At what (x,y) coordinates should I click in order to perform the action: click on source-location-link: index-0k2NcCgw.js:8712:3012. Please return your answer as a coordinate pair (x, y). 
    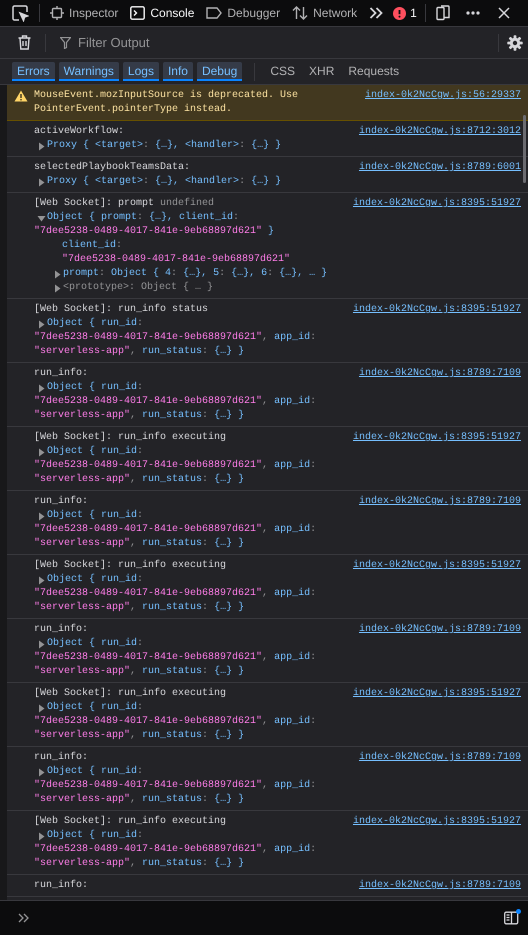
    Looking at the image, I should click on (439, 132).